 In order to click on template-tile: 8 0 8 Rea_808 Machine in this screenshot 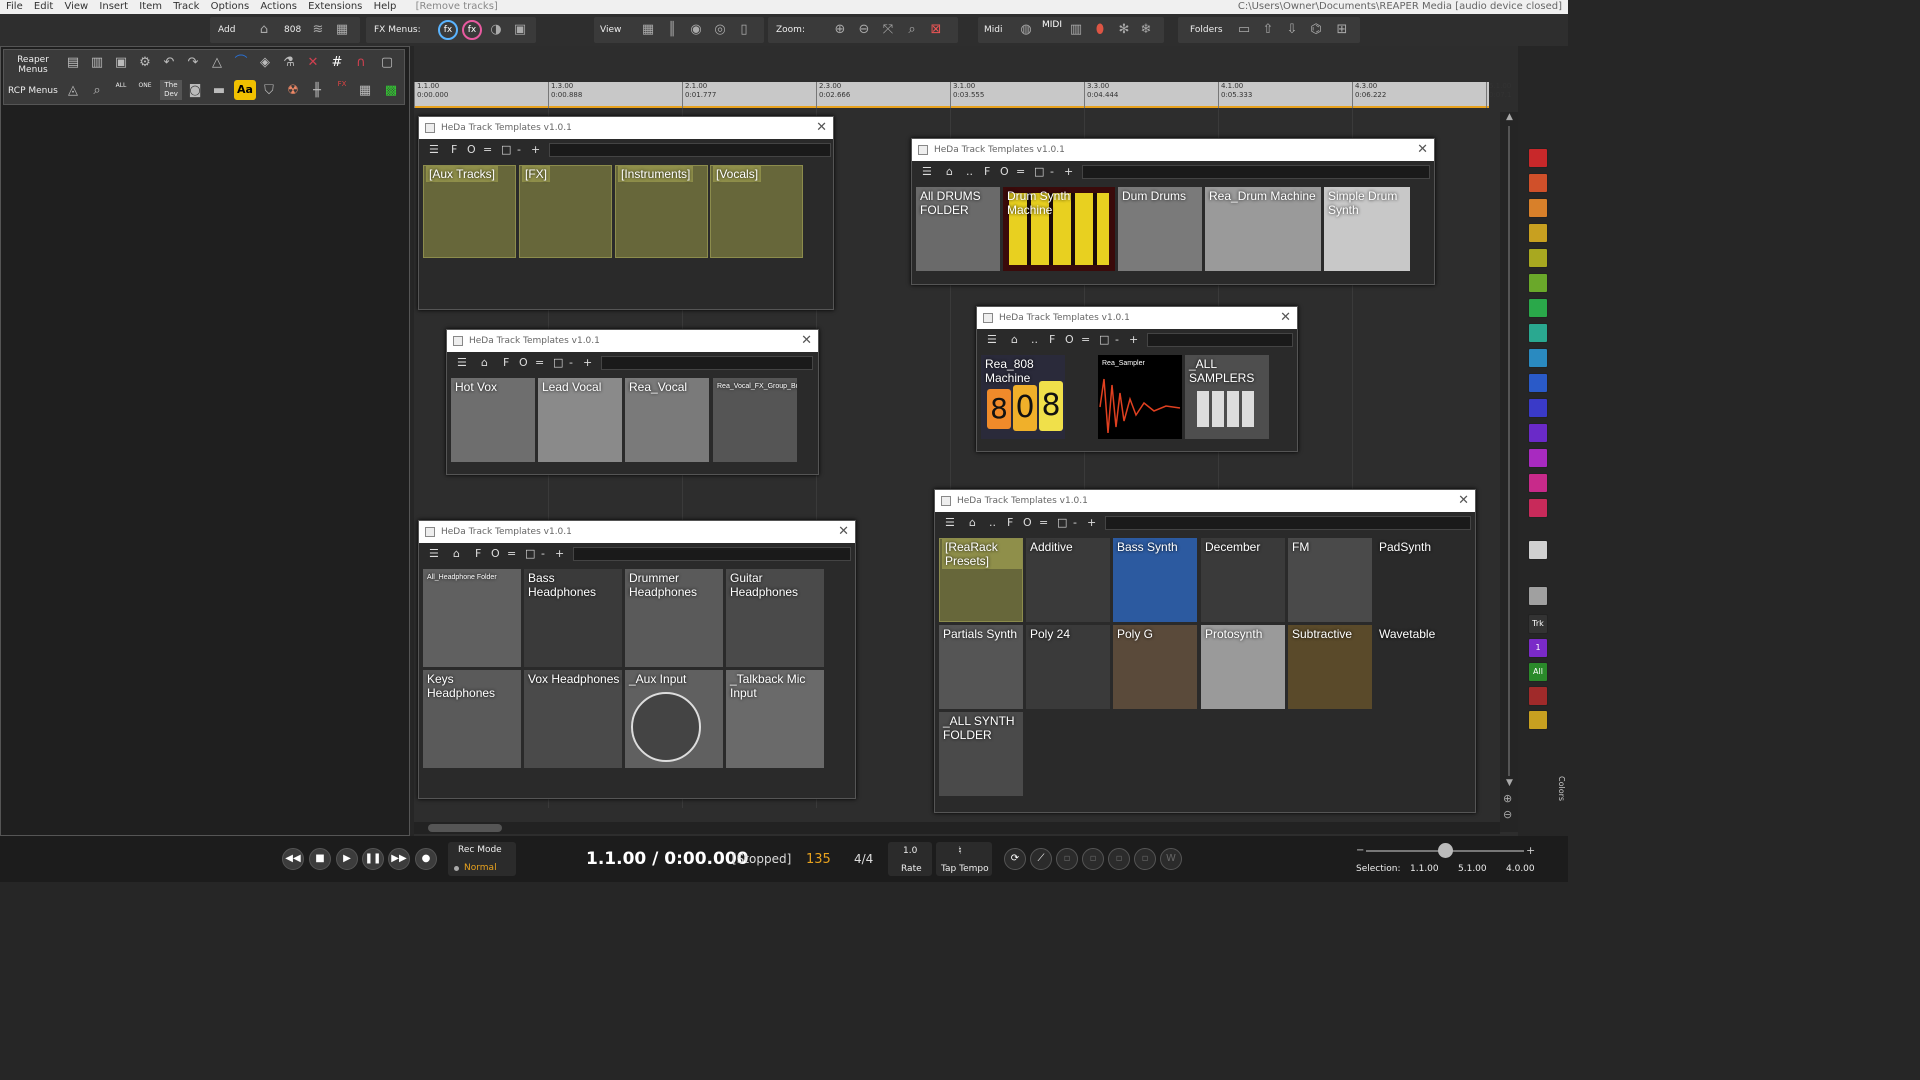, I will do `click(1023, 397)`.